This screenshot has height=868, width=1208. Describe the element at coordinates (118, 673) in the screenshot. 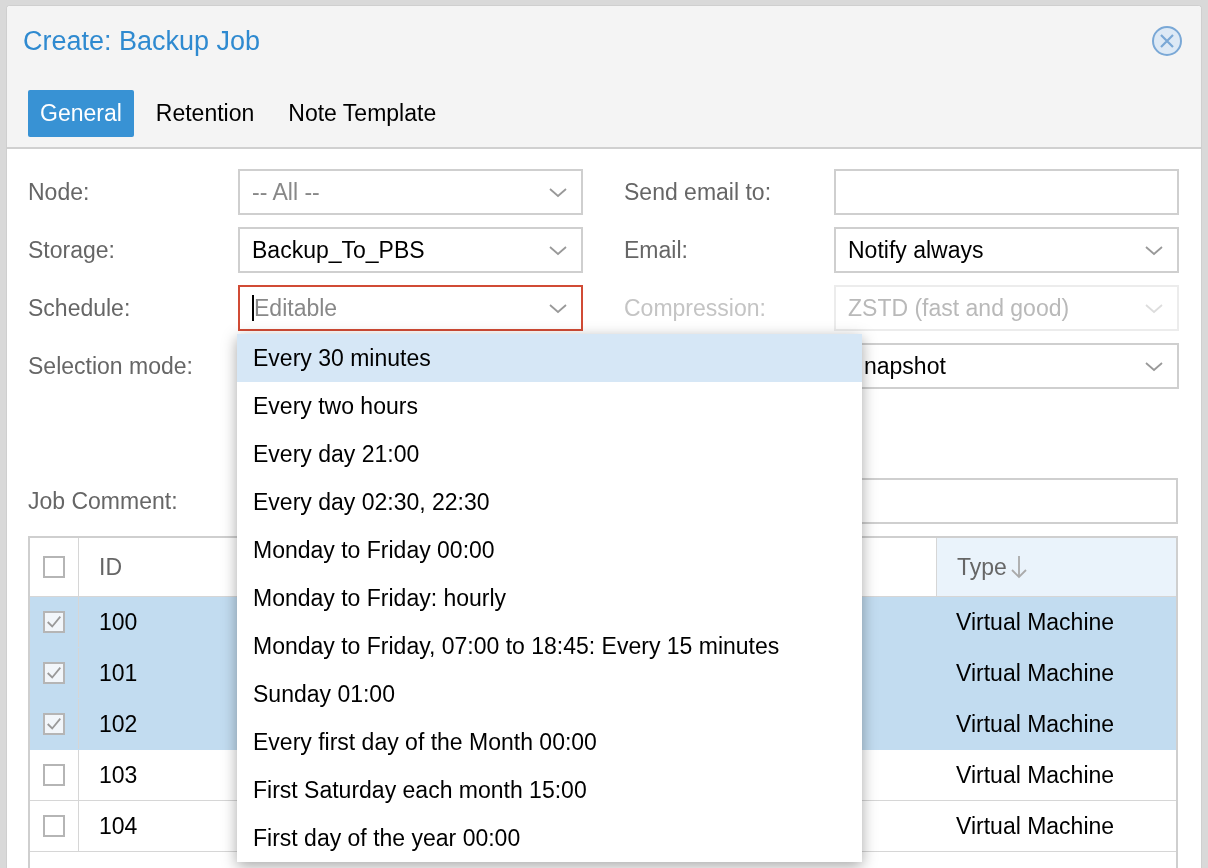

I see `table-cell: 101` at that location.